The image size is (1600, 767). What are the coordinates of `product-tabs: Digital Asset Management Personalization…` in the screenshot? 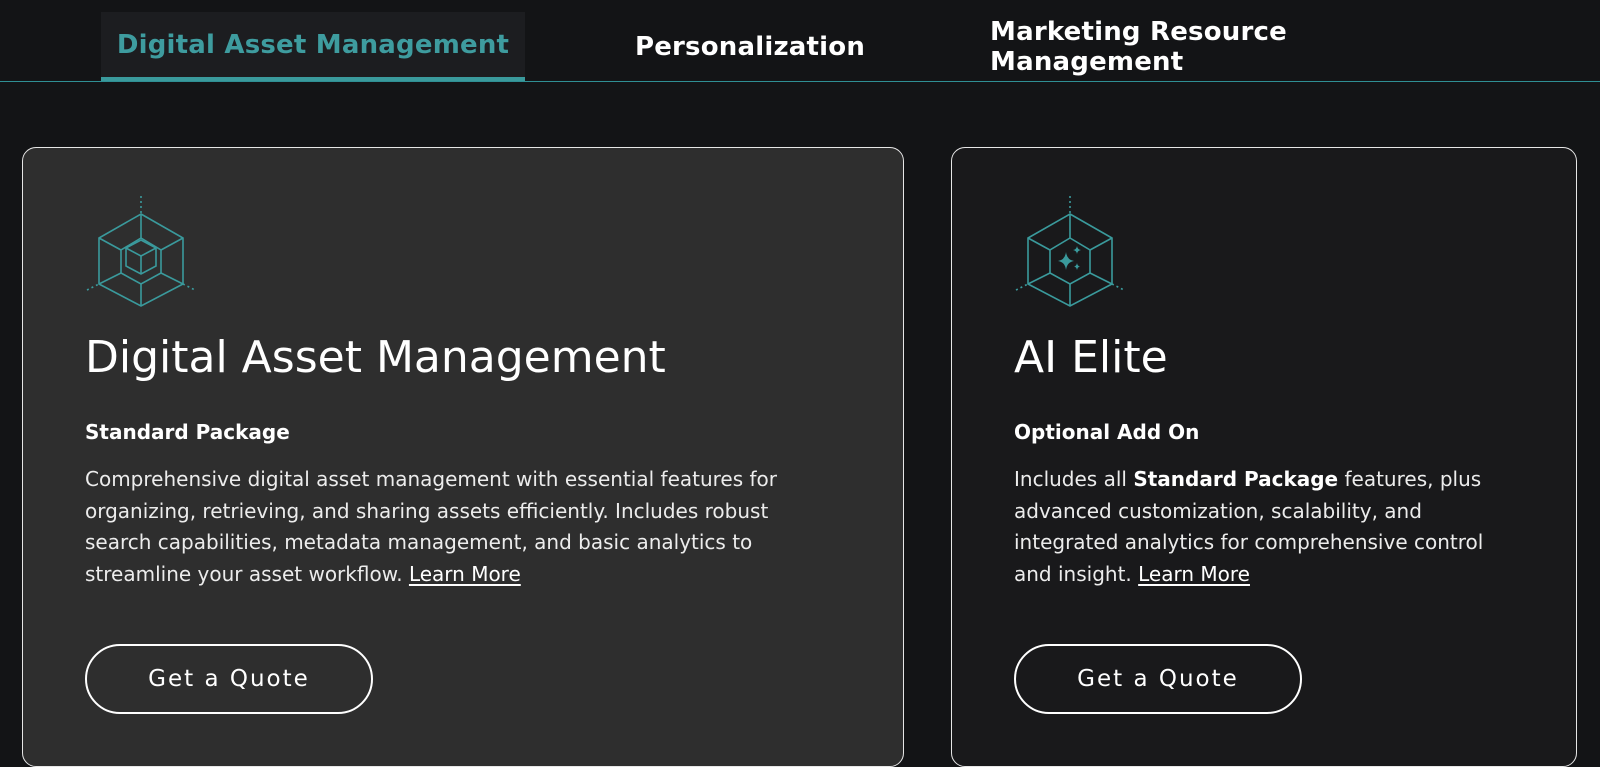 It's located at (800, 41).